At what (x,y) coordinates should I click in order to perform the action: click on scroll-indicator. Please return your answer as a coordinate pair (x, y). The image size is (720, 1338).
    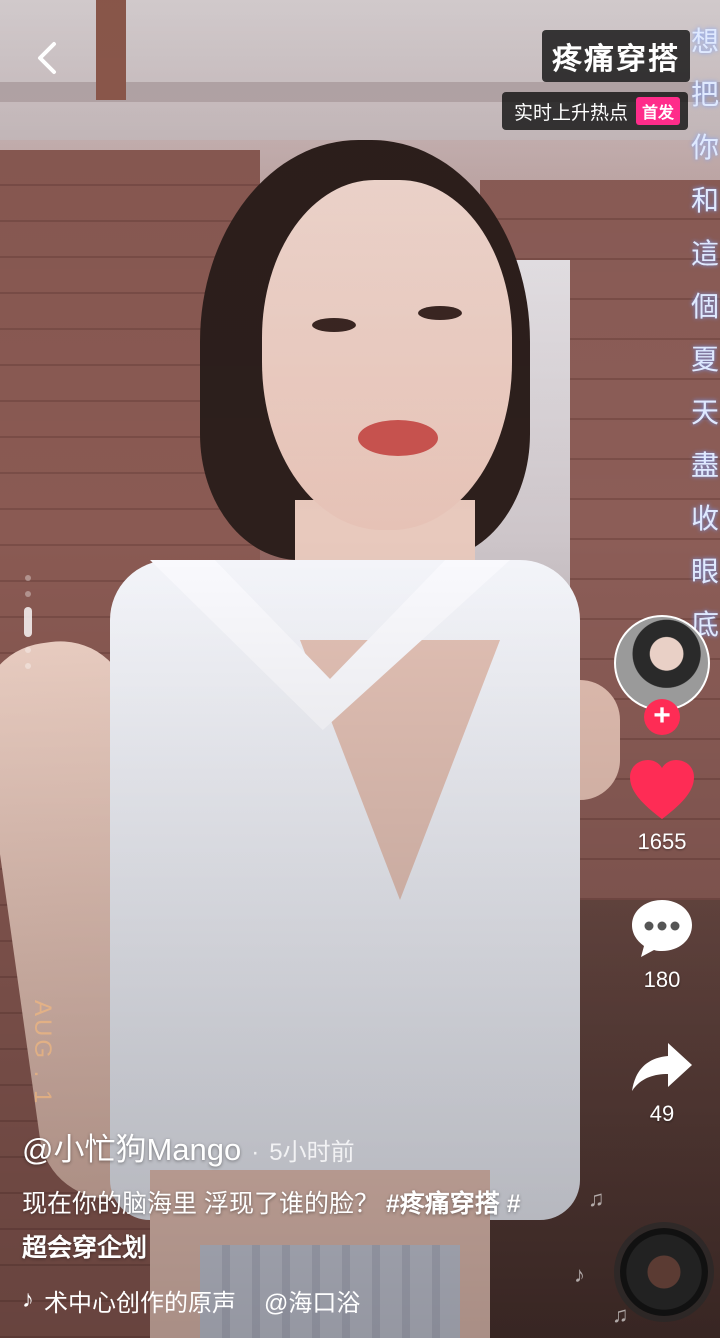
    Looking at the image, I should click on (28, 622).